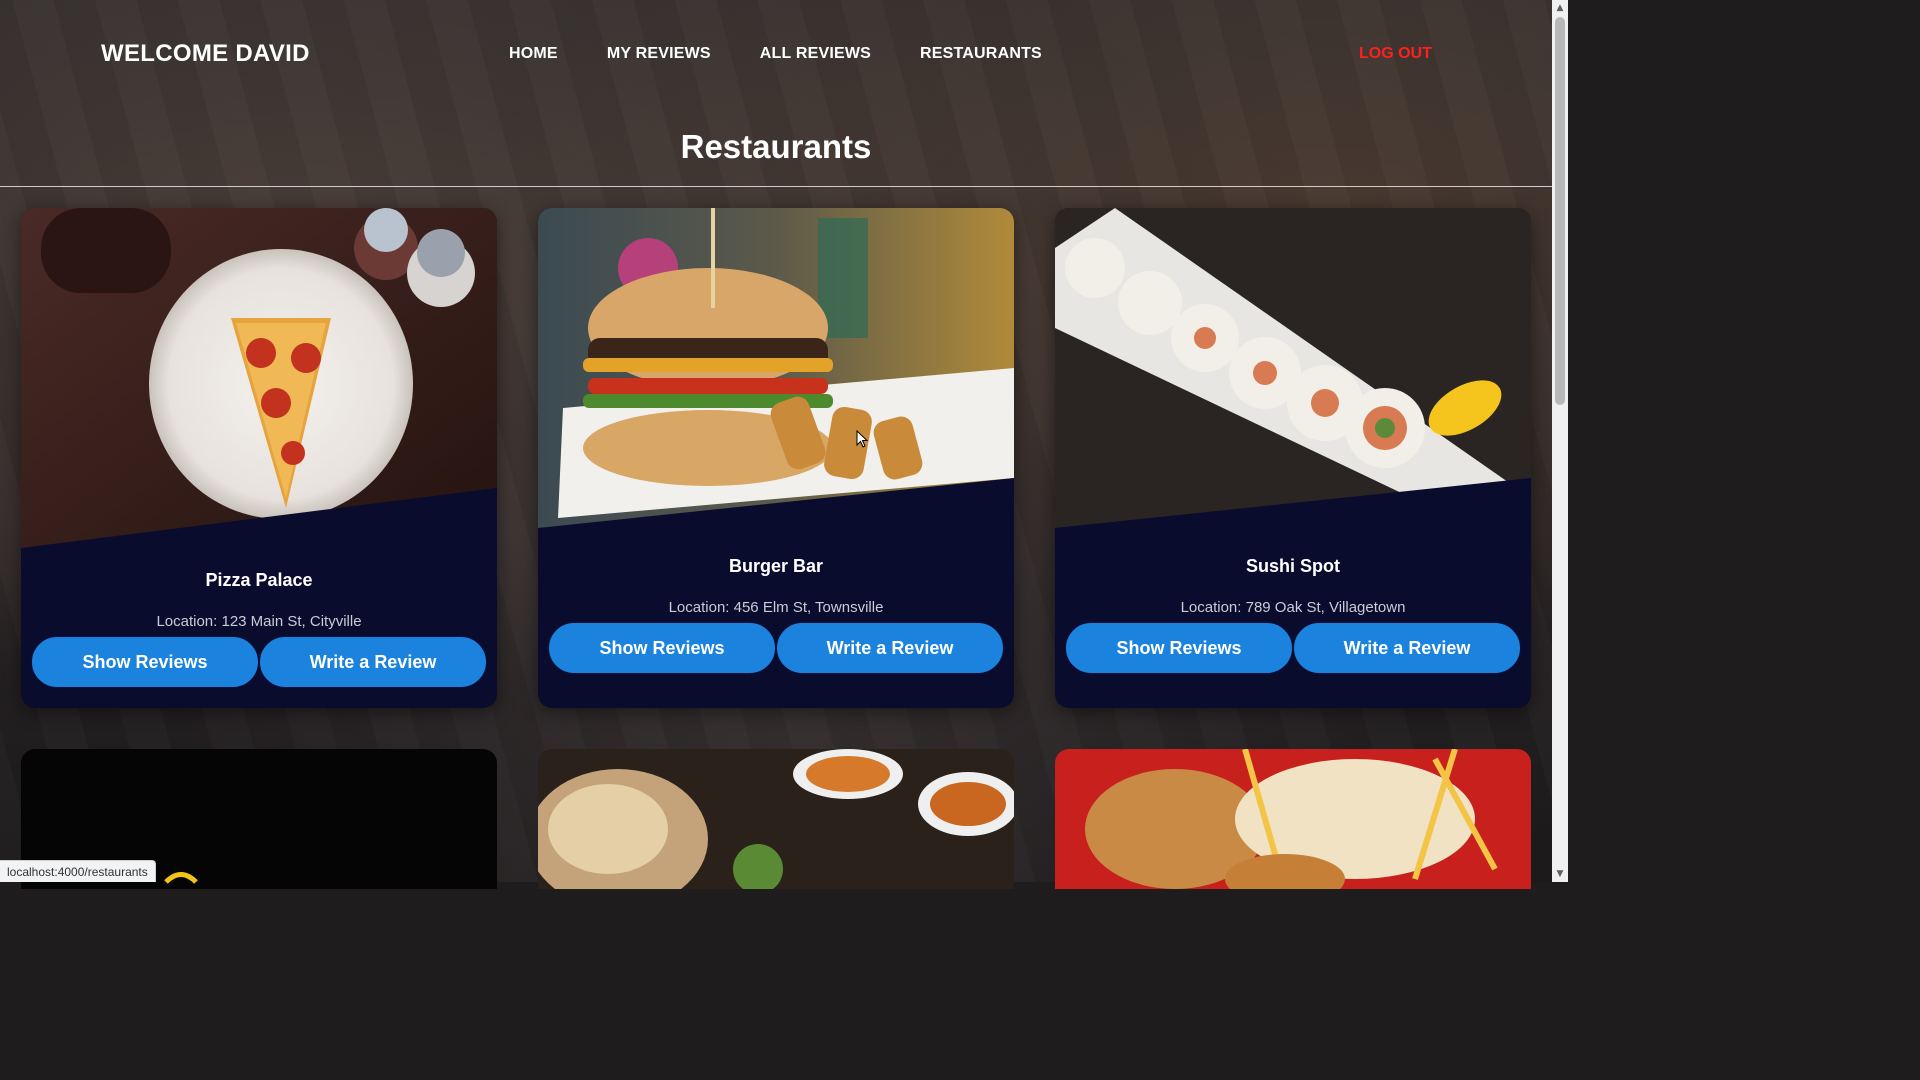 This screenshot has width=1920, height=1080. Describe the element at coordinates (1560, 8) in the screenshot. I see `scroll-up-arrow-icon: ▲` at that location.